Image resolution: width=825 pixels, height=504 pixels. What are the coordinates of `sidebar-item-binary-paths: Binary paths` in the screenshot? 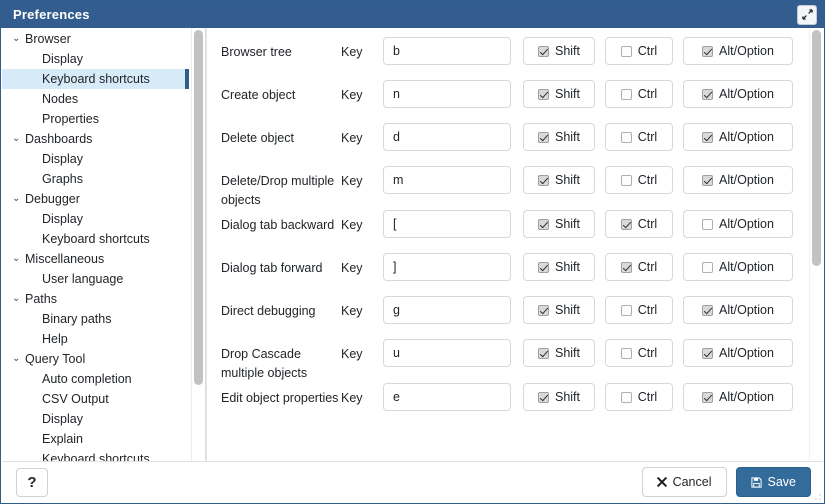 It's located at (95, 319).